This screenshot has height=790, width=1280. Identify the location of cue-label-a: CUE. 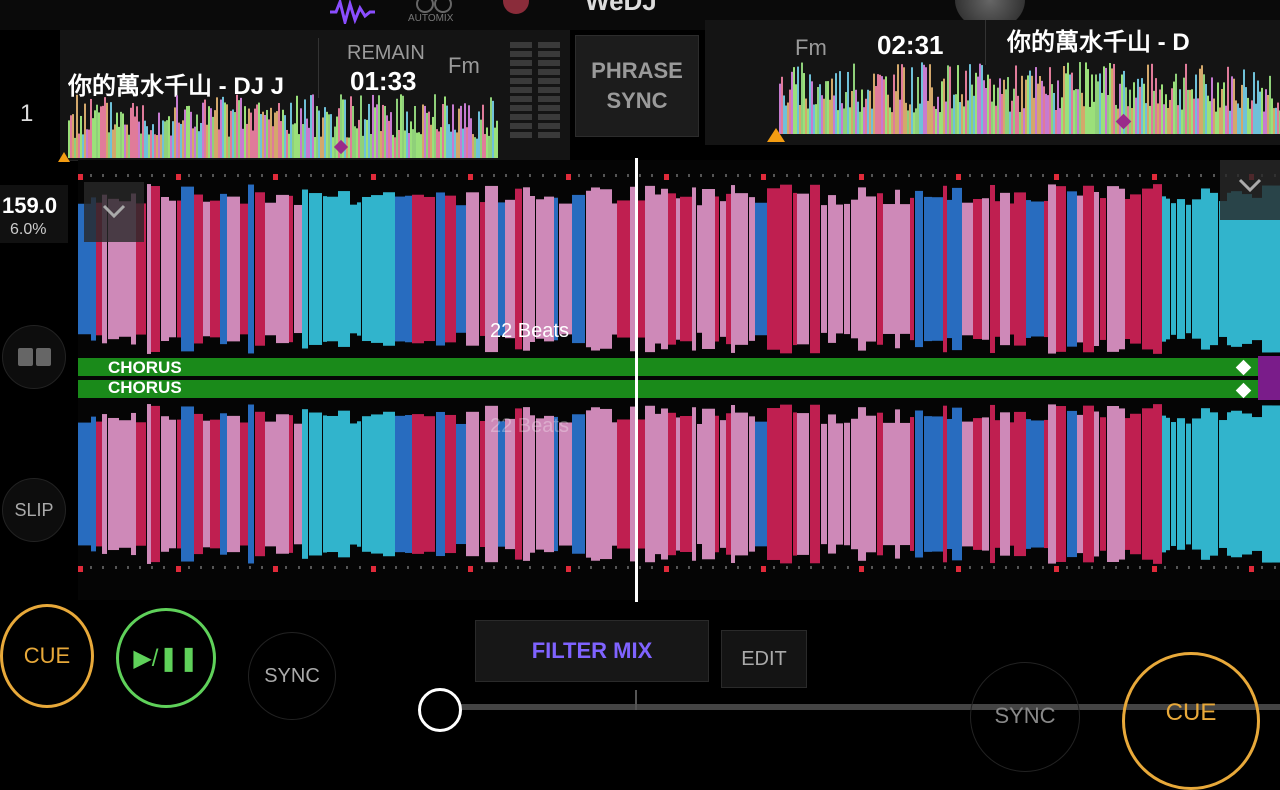
(47, 655).